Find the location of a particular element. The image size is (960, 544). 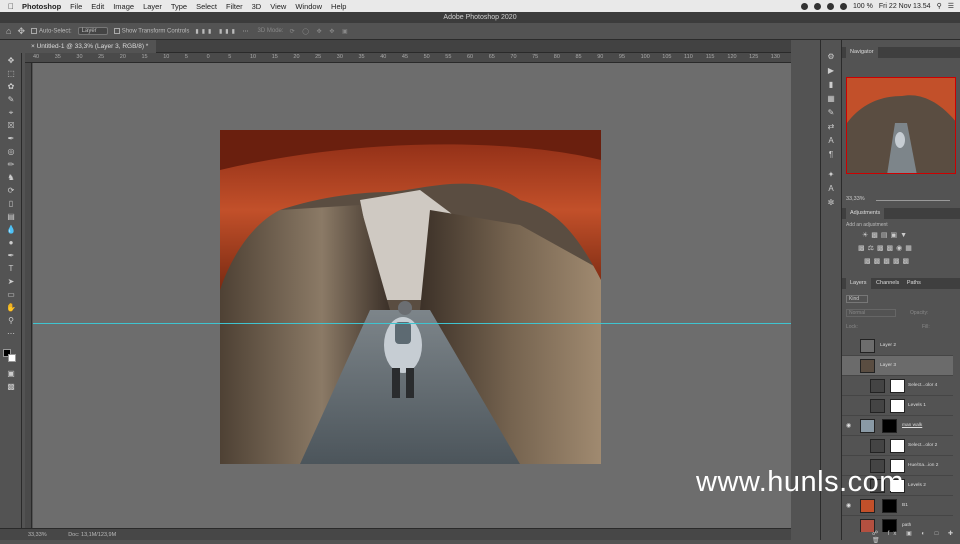

dodge-tool-icon: ● is located at coordinates (11, 242).